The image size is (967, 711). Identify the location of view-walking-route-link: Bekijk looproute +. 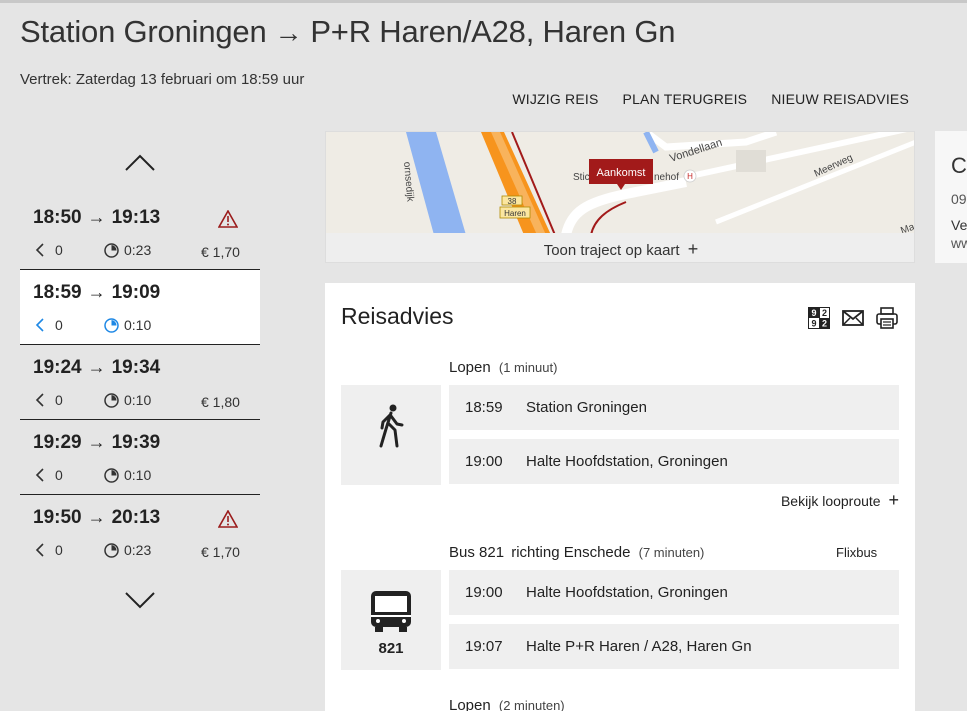
(840, 500).